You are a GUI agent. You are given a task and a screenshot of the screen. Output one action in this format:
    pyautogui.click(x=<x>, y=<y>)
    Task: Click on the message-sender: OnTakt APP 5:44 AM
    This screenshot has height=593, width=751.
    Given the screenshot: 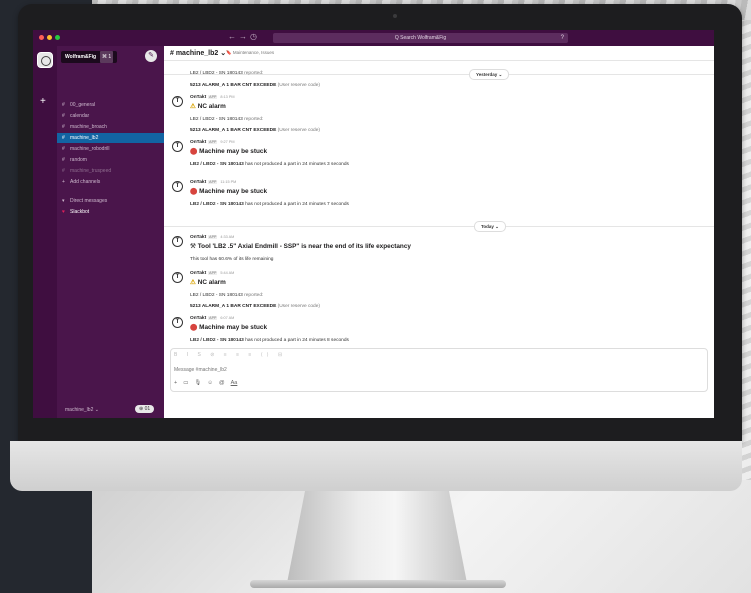 What is the action you would take?
    pyautogui.click(x=212, y=273)
    